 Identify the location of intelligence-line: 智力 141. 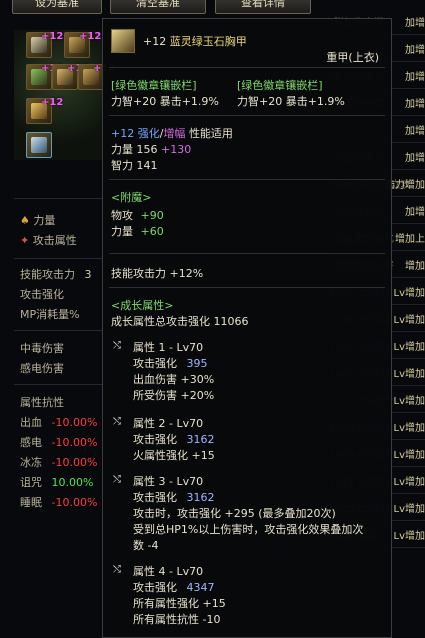
(134, 165).